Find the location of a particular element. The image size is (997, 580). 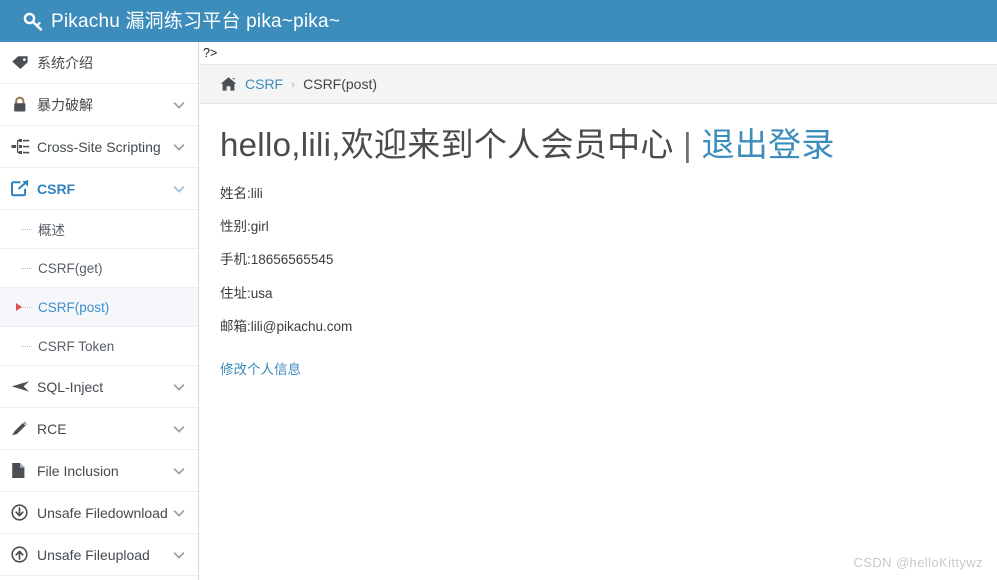

info-phone: 手机:18656565545 is located at coordinates (277, 260).